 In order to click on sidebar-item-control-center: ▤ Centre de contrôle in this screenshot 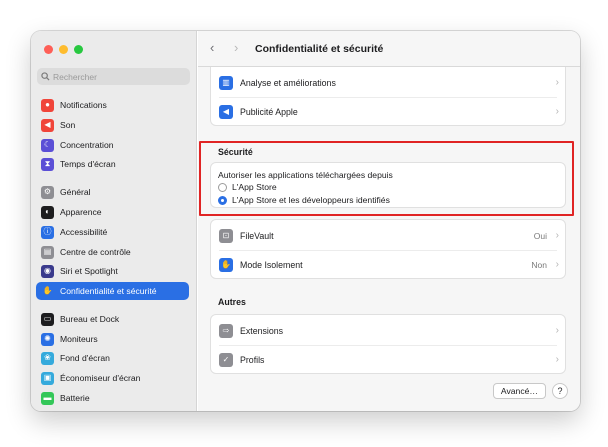, I will do `click(112, 252)`.